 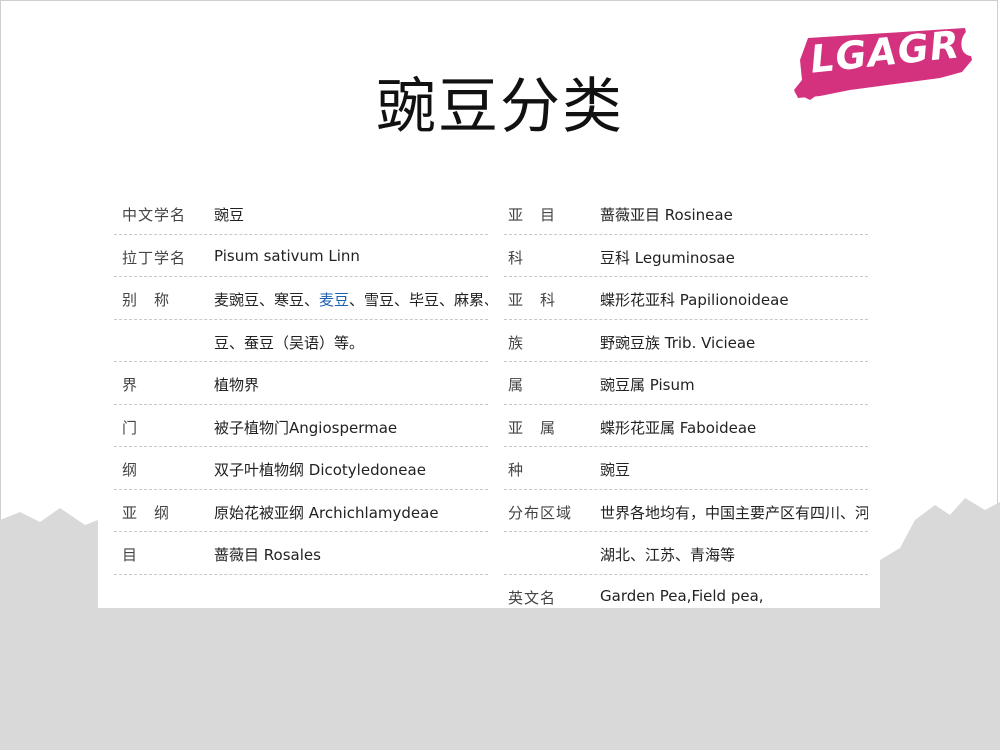 I want to click on table-row: 湖北、江苏、青海等, so click(x=686, y=553).